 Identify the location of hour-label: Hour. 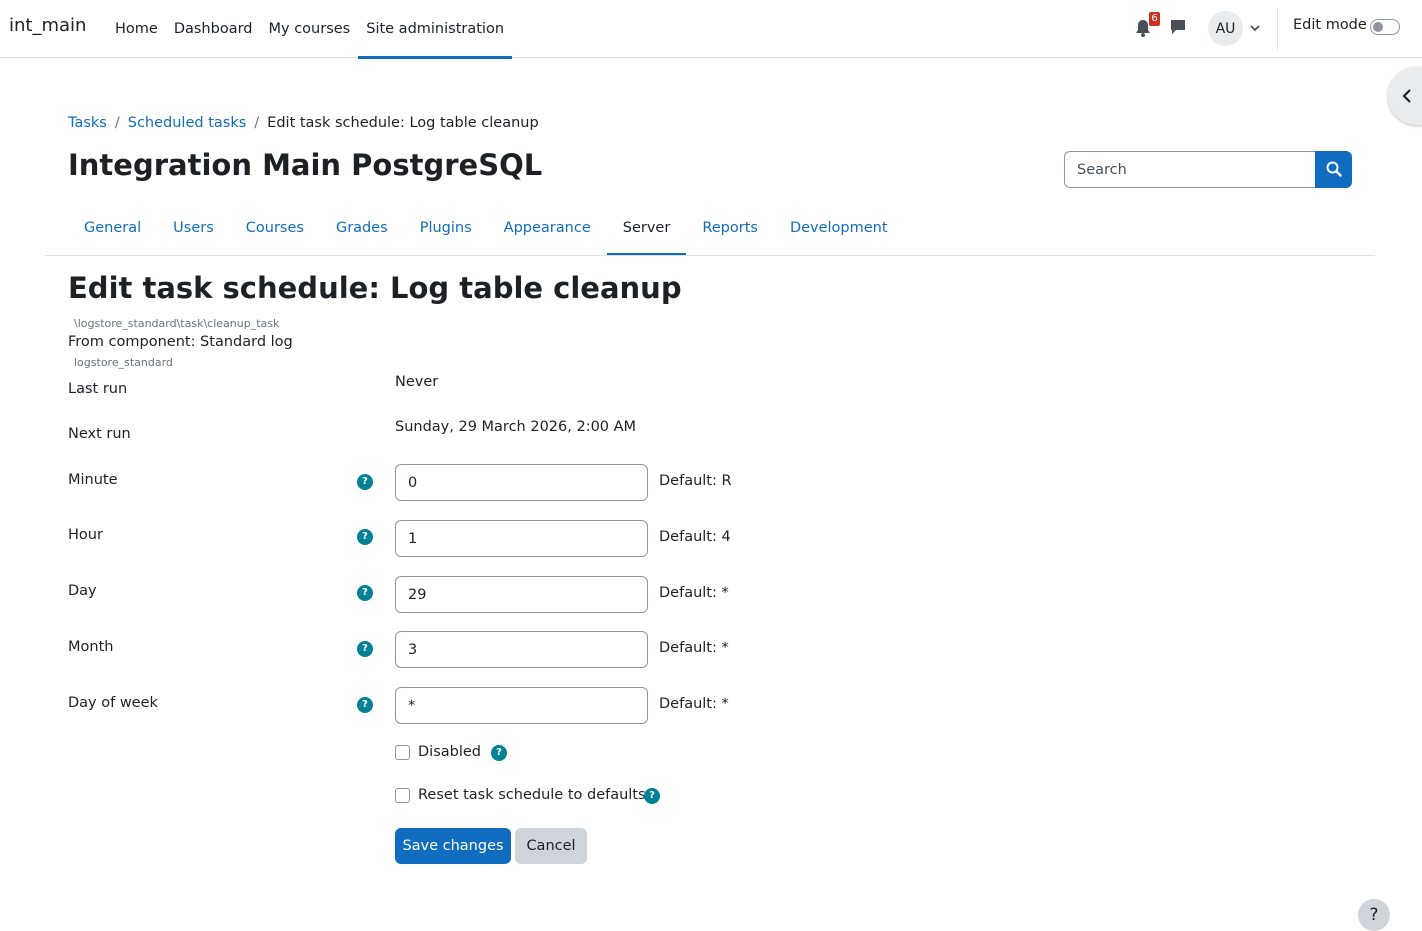
(85, 535).